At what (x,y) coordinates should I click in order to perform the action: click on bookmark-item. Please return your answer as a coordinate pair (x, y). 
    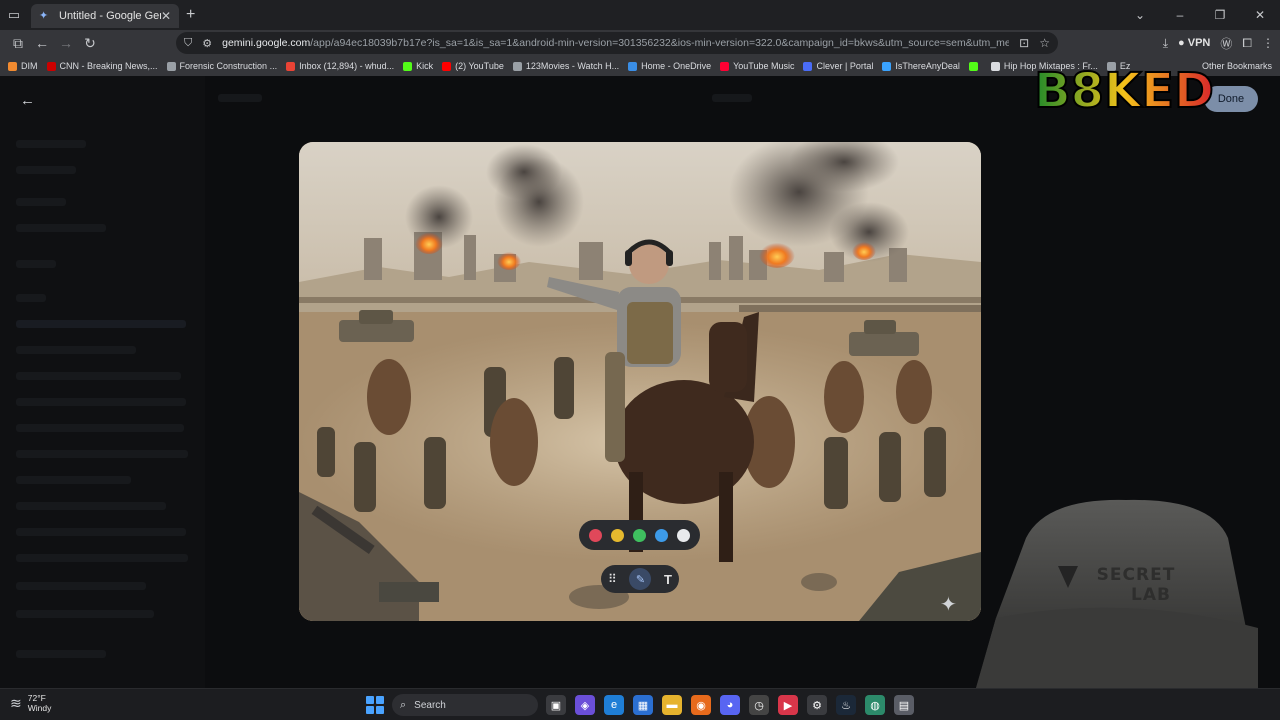
    Looking at the image, I should click on (975, 66).